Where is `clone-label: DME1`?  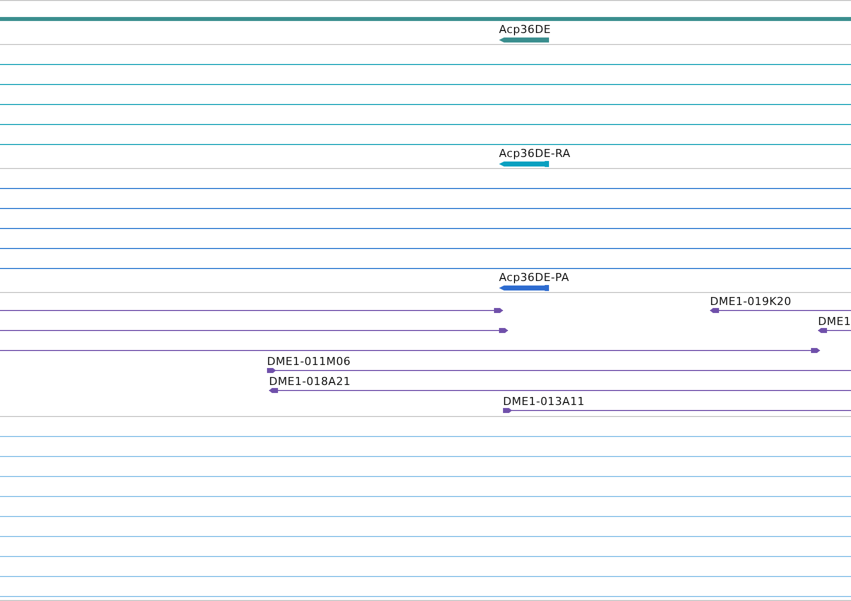
clone-label: DME1 is located at coordinates (834, 321).